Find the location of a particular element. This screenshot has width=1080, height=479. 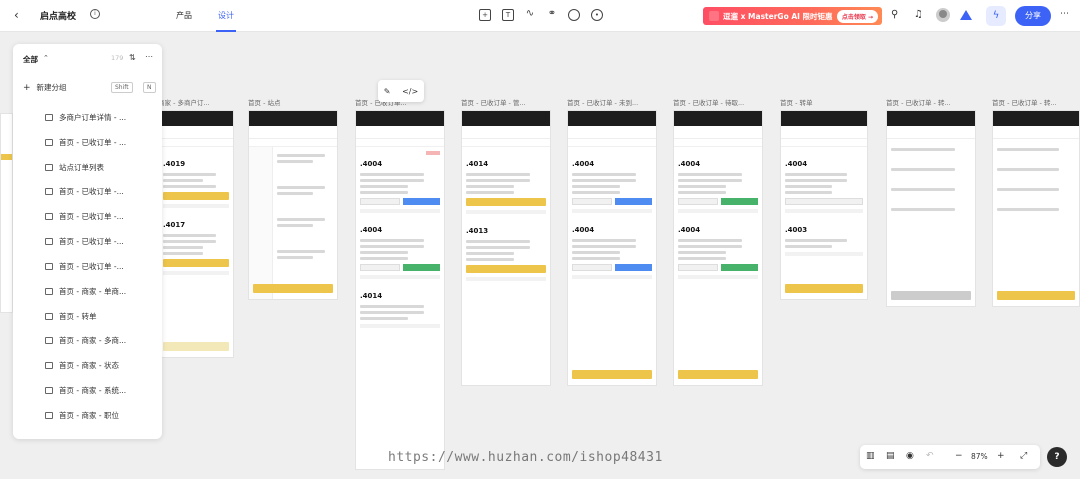

promo-banner: 逗遛 x MasterGo AI 限时钜惠 点击领取 → is located at coordinates (792, 16).